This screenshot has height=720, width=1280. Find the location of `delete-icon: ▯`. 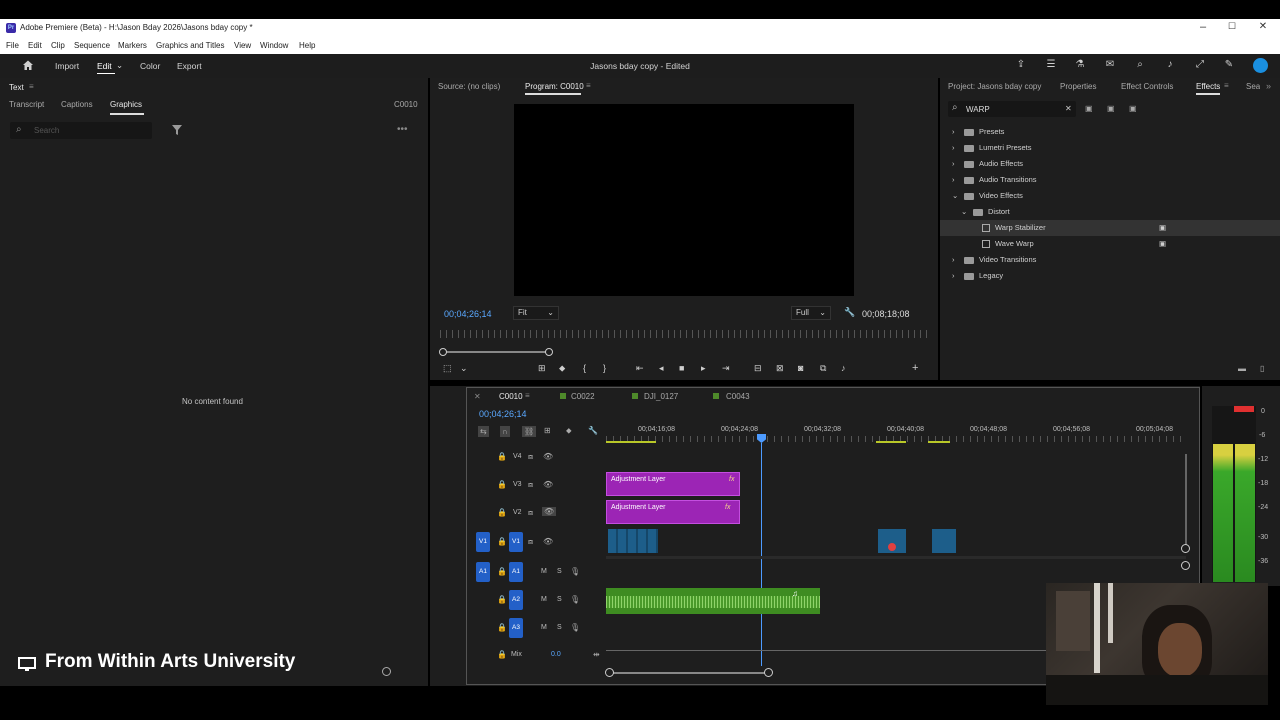

delete-icon: ▯ is located at coordinates (1262, 368).